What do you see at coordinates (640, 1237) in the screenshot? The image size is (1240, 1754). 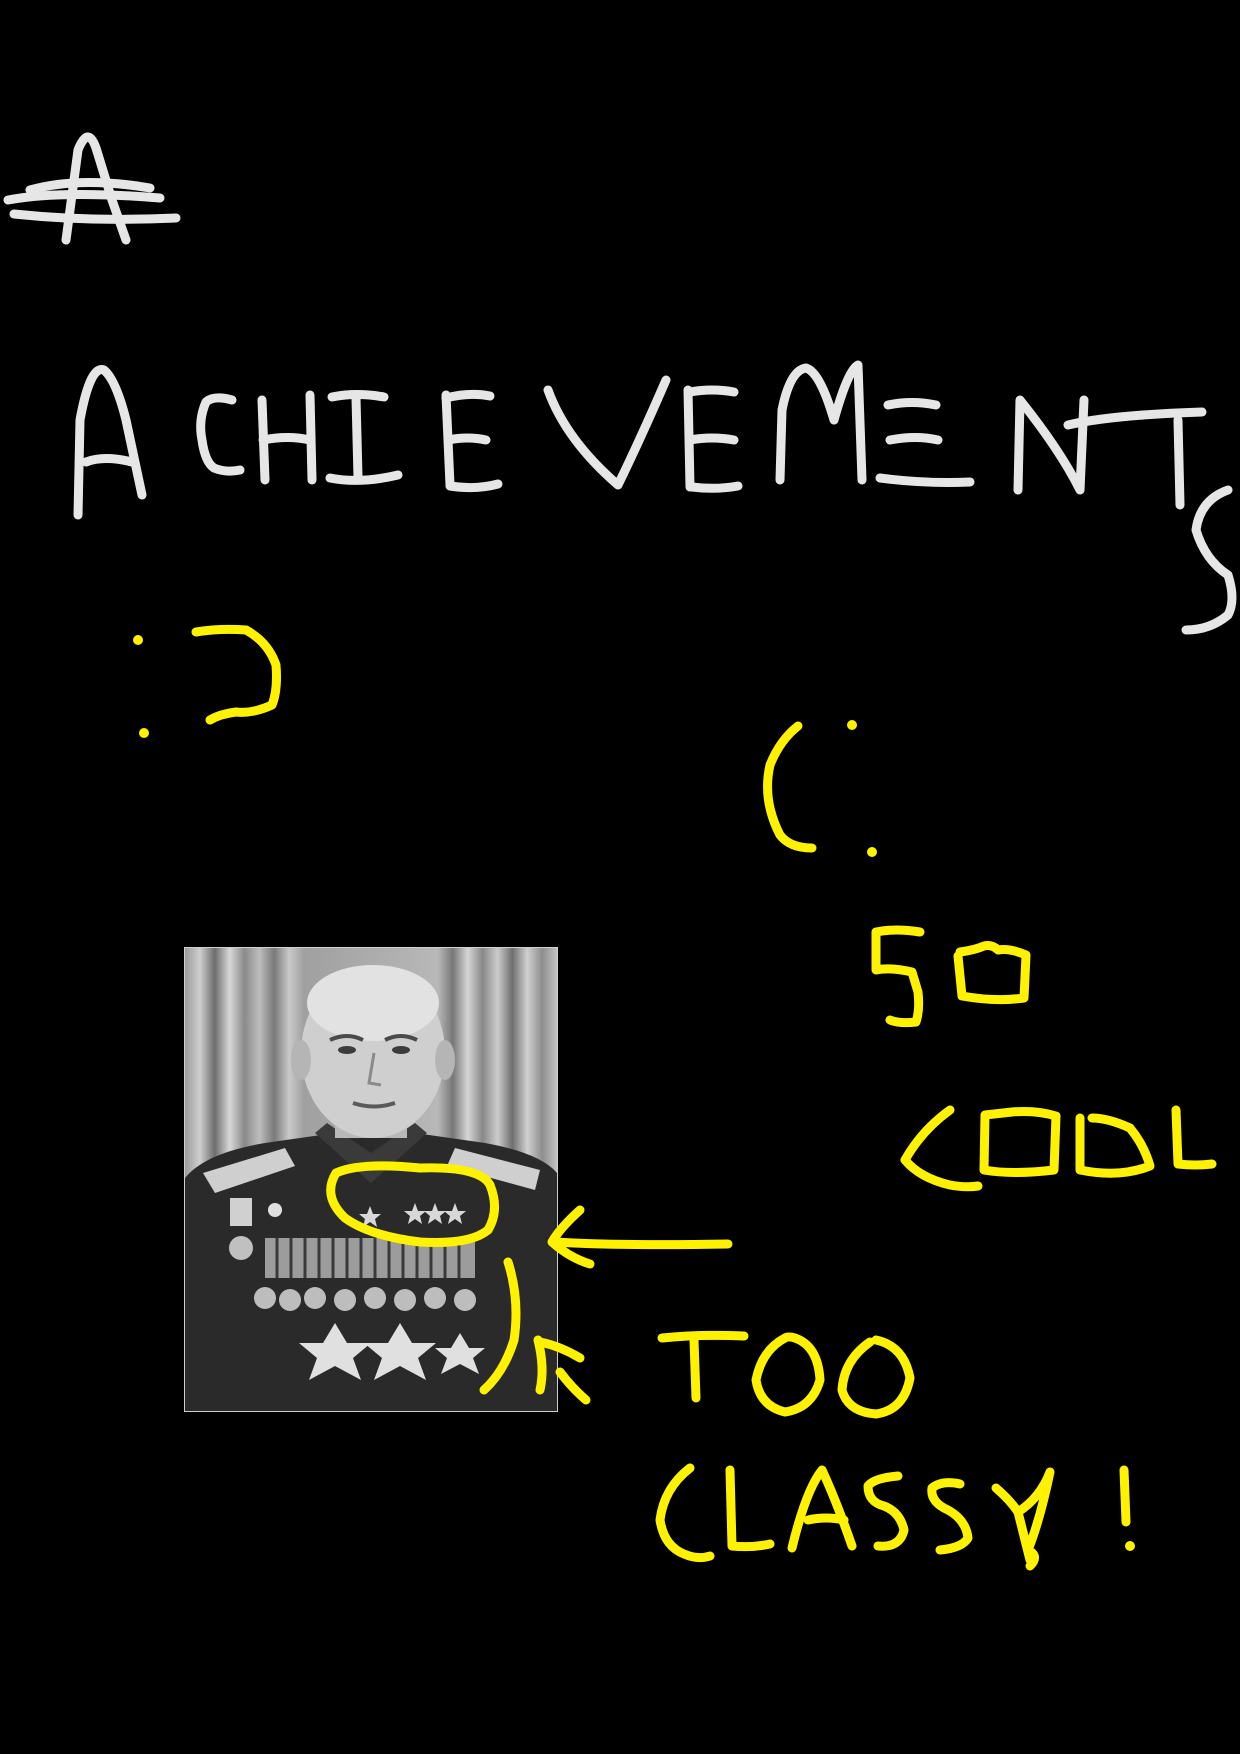 I see `arrow-to-stars` at bounding box center [640, 1237].